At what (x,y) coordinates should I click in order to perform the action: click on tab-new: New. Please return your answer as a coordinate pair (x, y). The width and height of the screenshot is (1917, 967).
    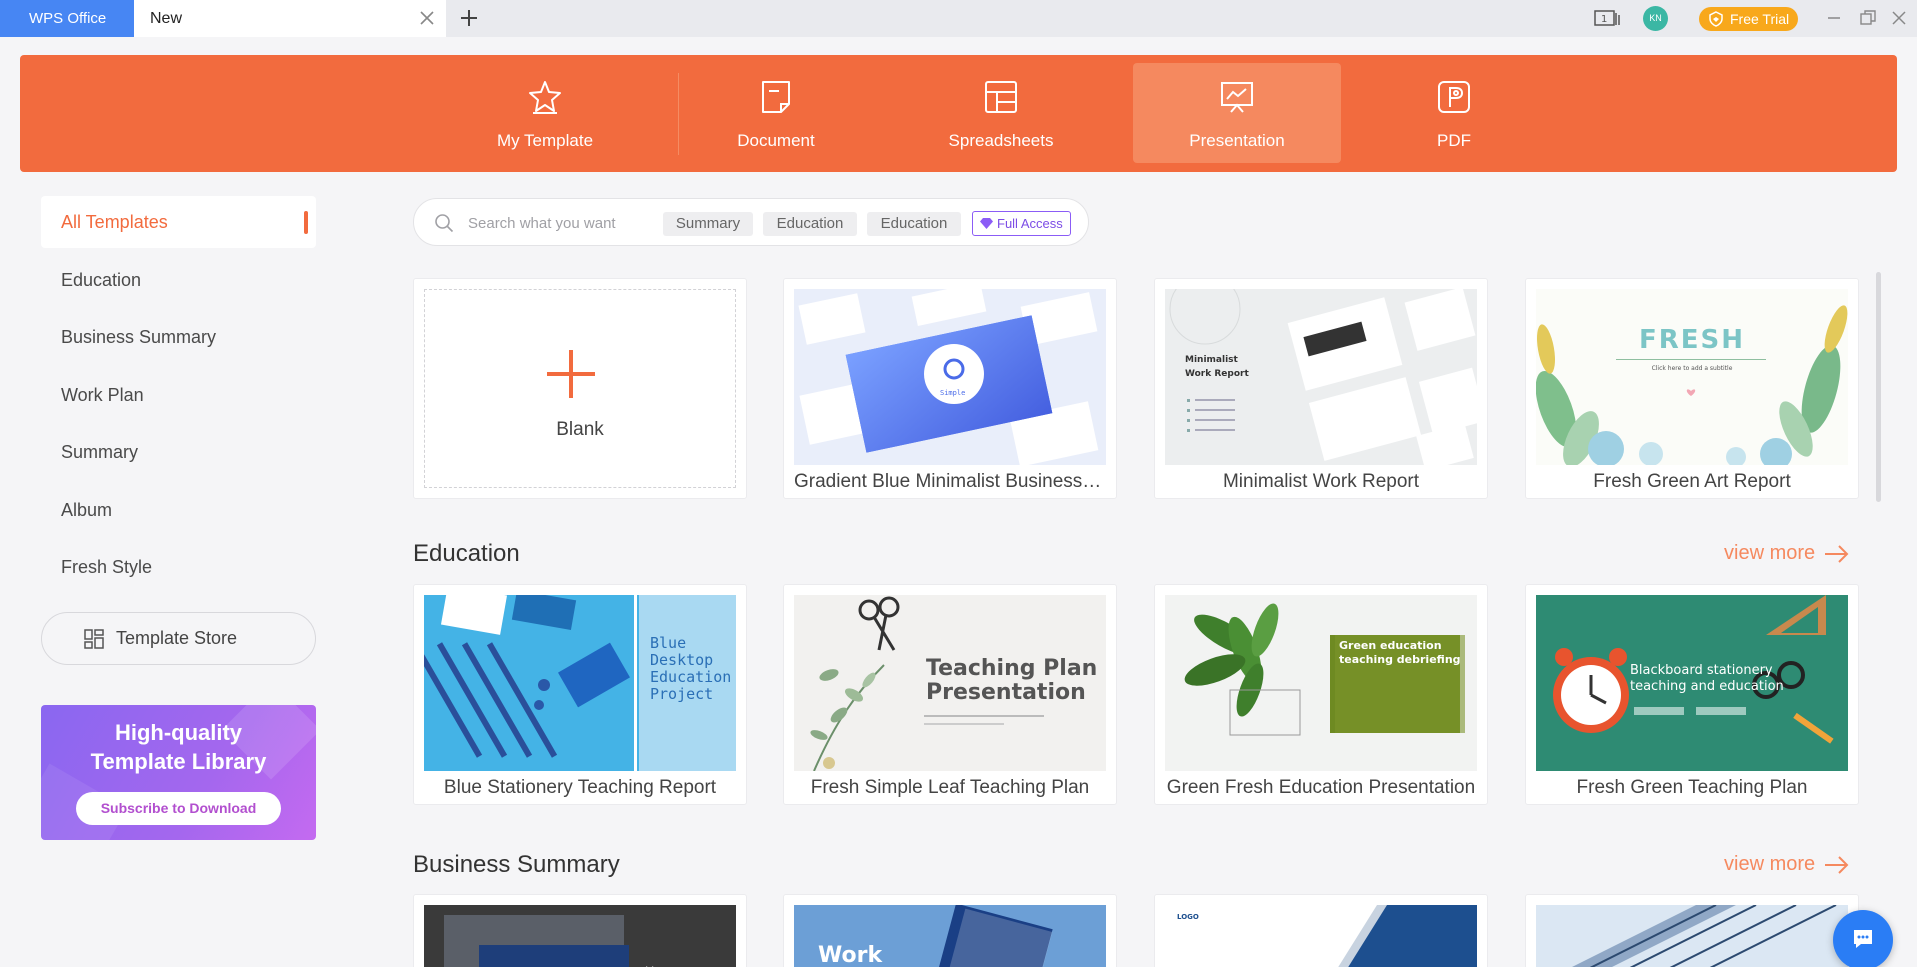
    Looking at the image, I should click on (290, 18).